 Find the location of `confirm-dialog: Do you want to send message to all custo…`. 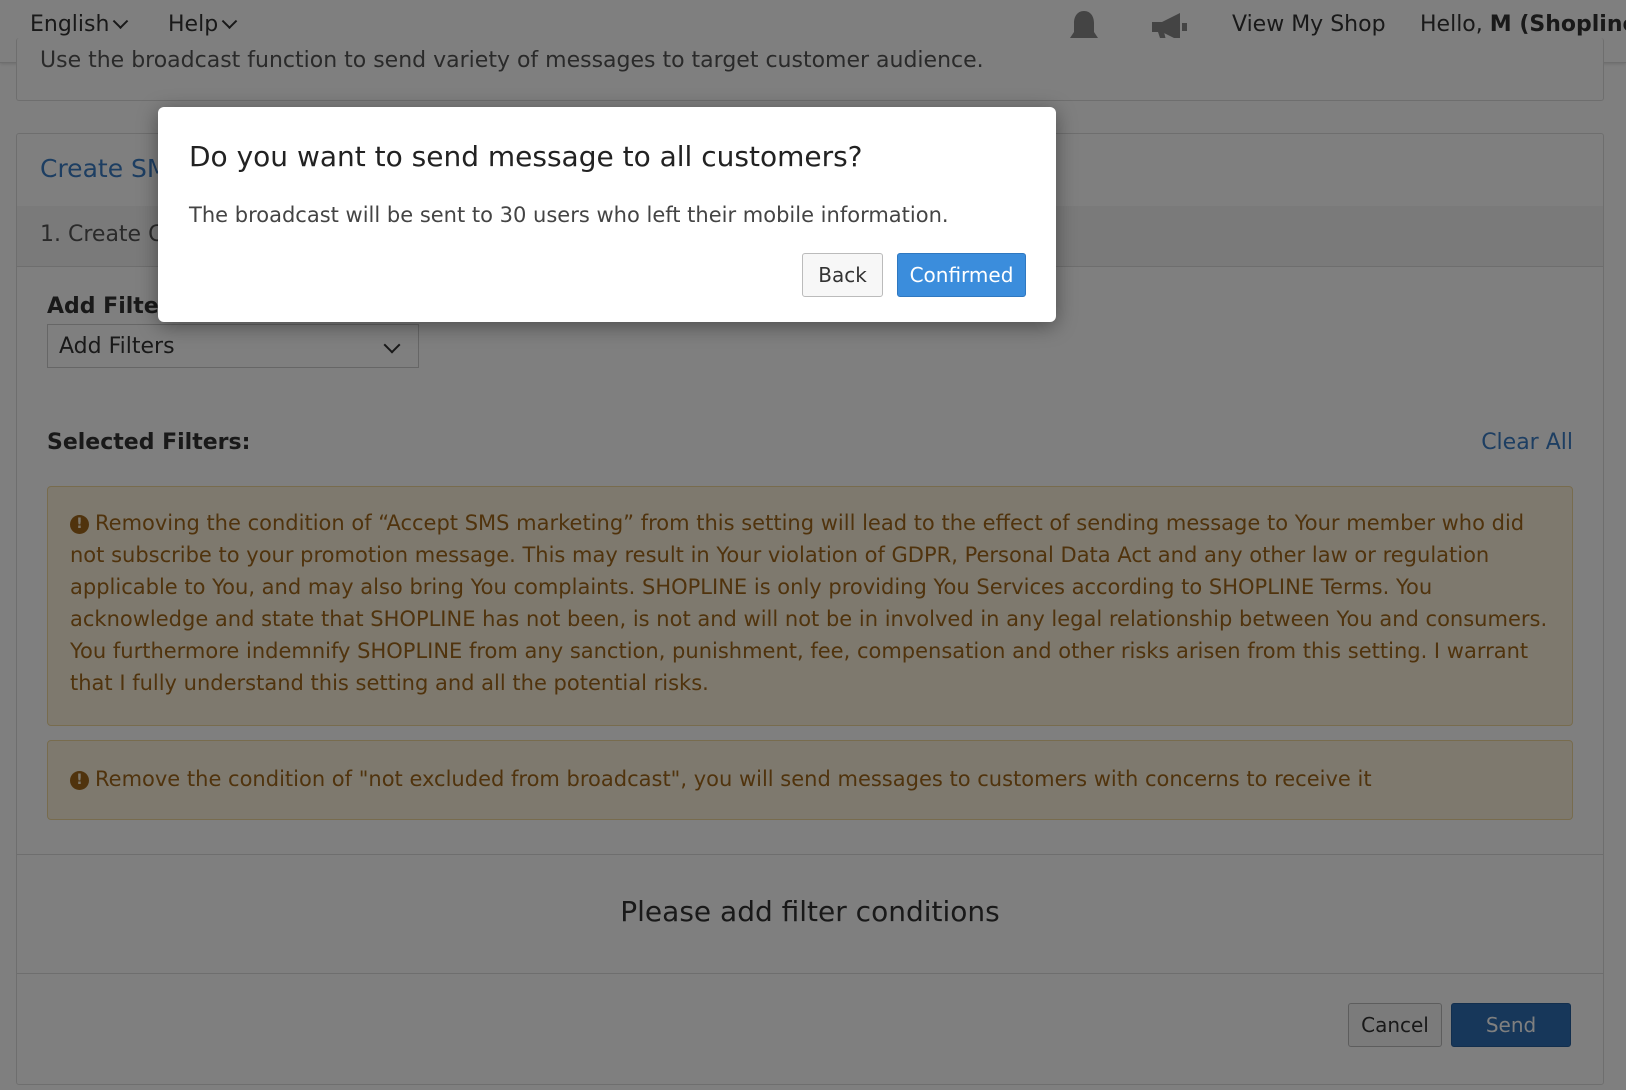

confirm-dialog: Do you want to send message to all custo… is located at coordinates (607, 214).